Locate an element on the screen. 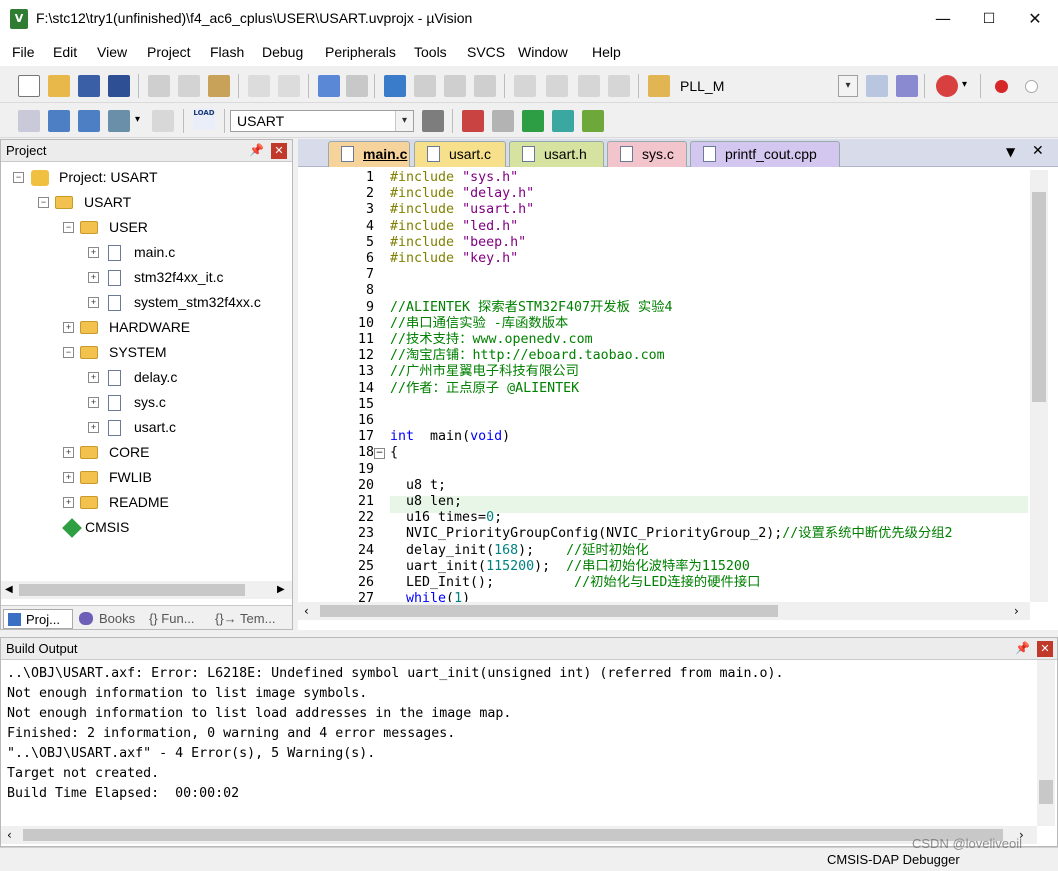 This screenshot has width=1058, height=871. find-icon is located at coordinates (877, 86).